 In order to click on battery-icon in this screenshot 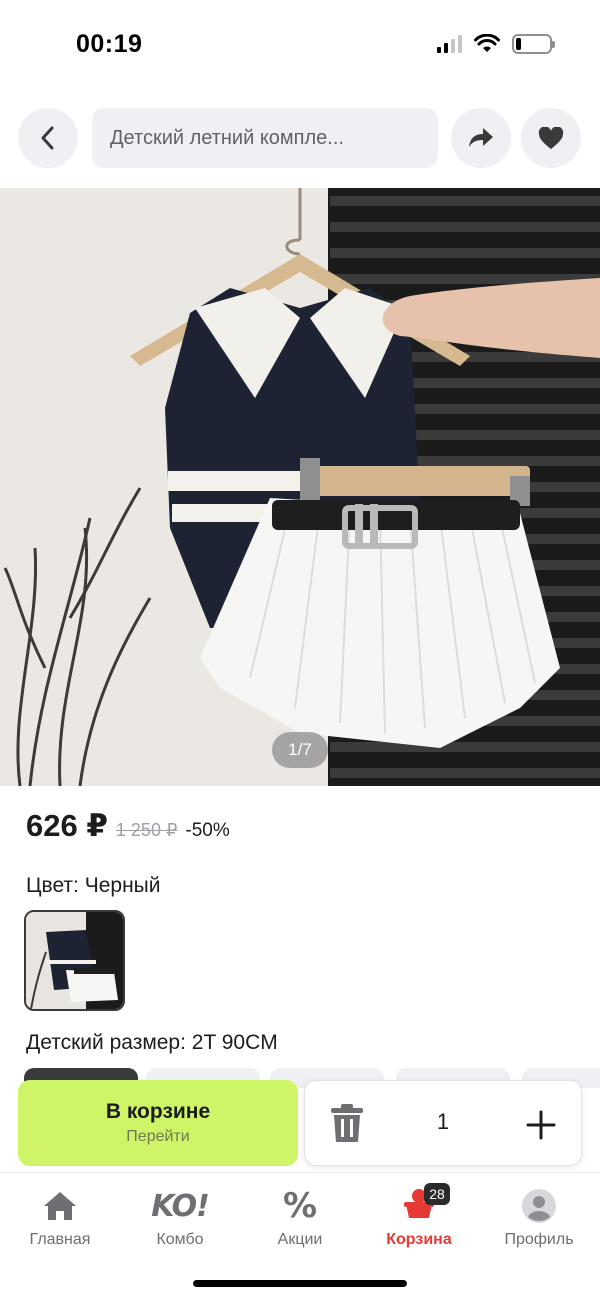, I will do `click(533, 44)`.